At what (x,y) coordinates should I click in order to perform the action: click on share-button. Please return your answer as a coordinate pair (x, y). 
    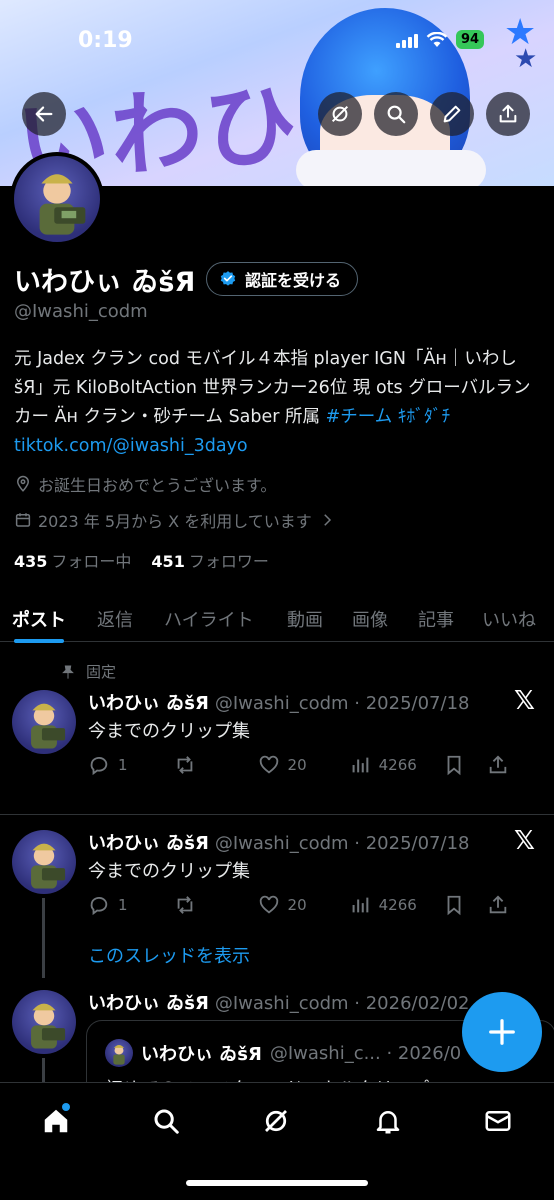
    Looking at the image, I should click on (508, 114).